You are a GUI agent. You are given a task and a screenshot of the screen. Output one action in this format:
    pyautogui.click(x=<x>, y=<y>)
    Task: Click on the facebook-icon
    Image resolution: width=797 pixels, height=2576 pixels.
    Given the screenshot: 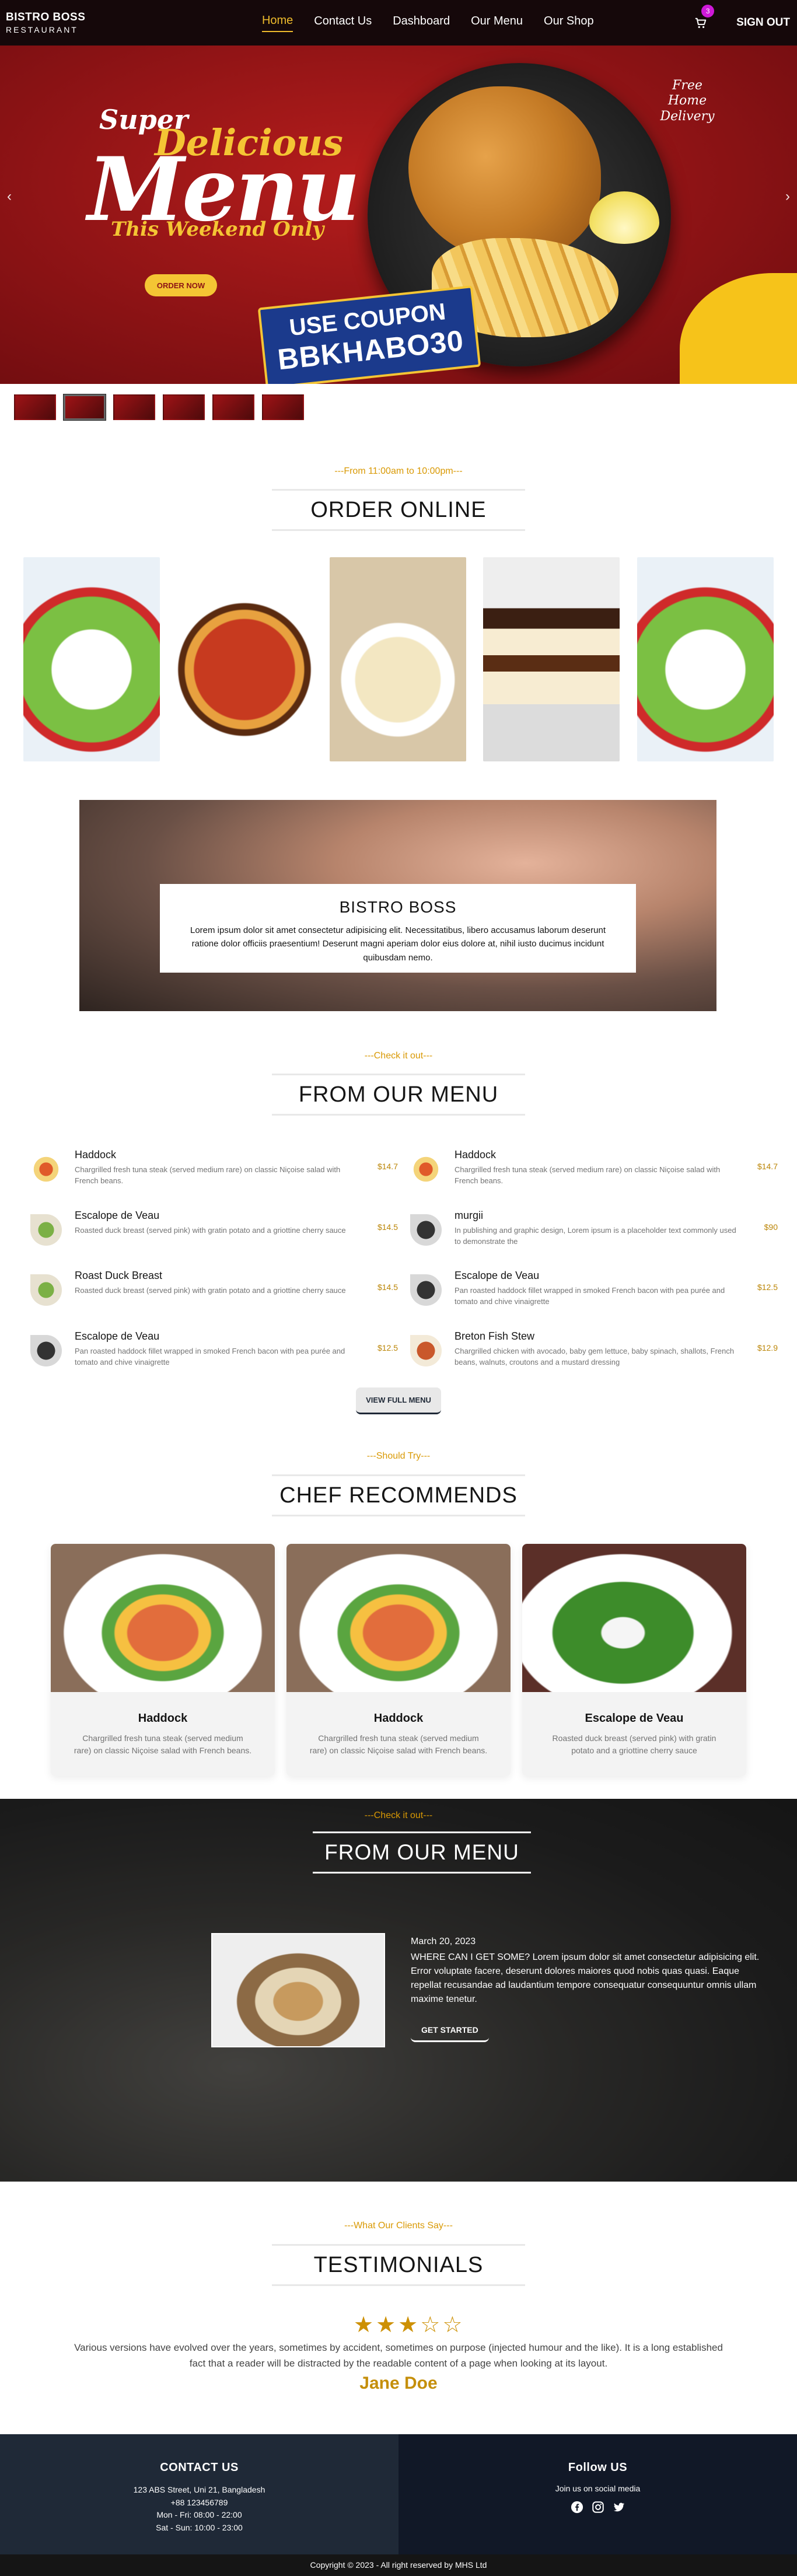 What is the action you would take?
    pyautogui.click(x=577, y=2507)
    